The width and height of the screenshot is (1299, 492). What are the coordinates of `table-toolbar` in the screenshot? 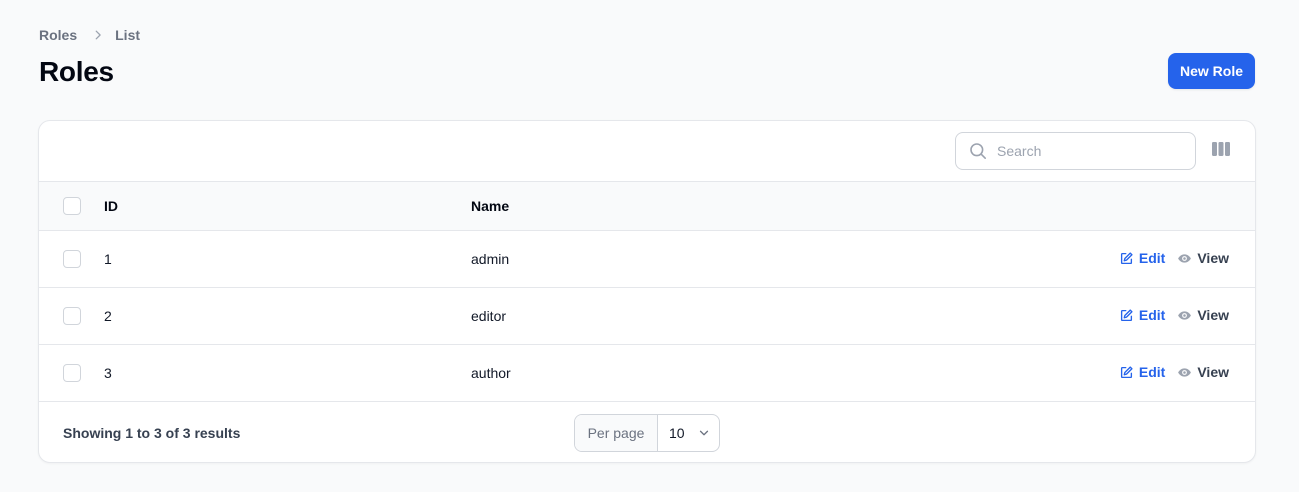 It's located at (647, 151).